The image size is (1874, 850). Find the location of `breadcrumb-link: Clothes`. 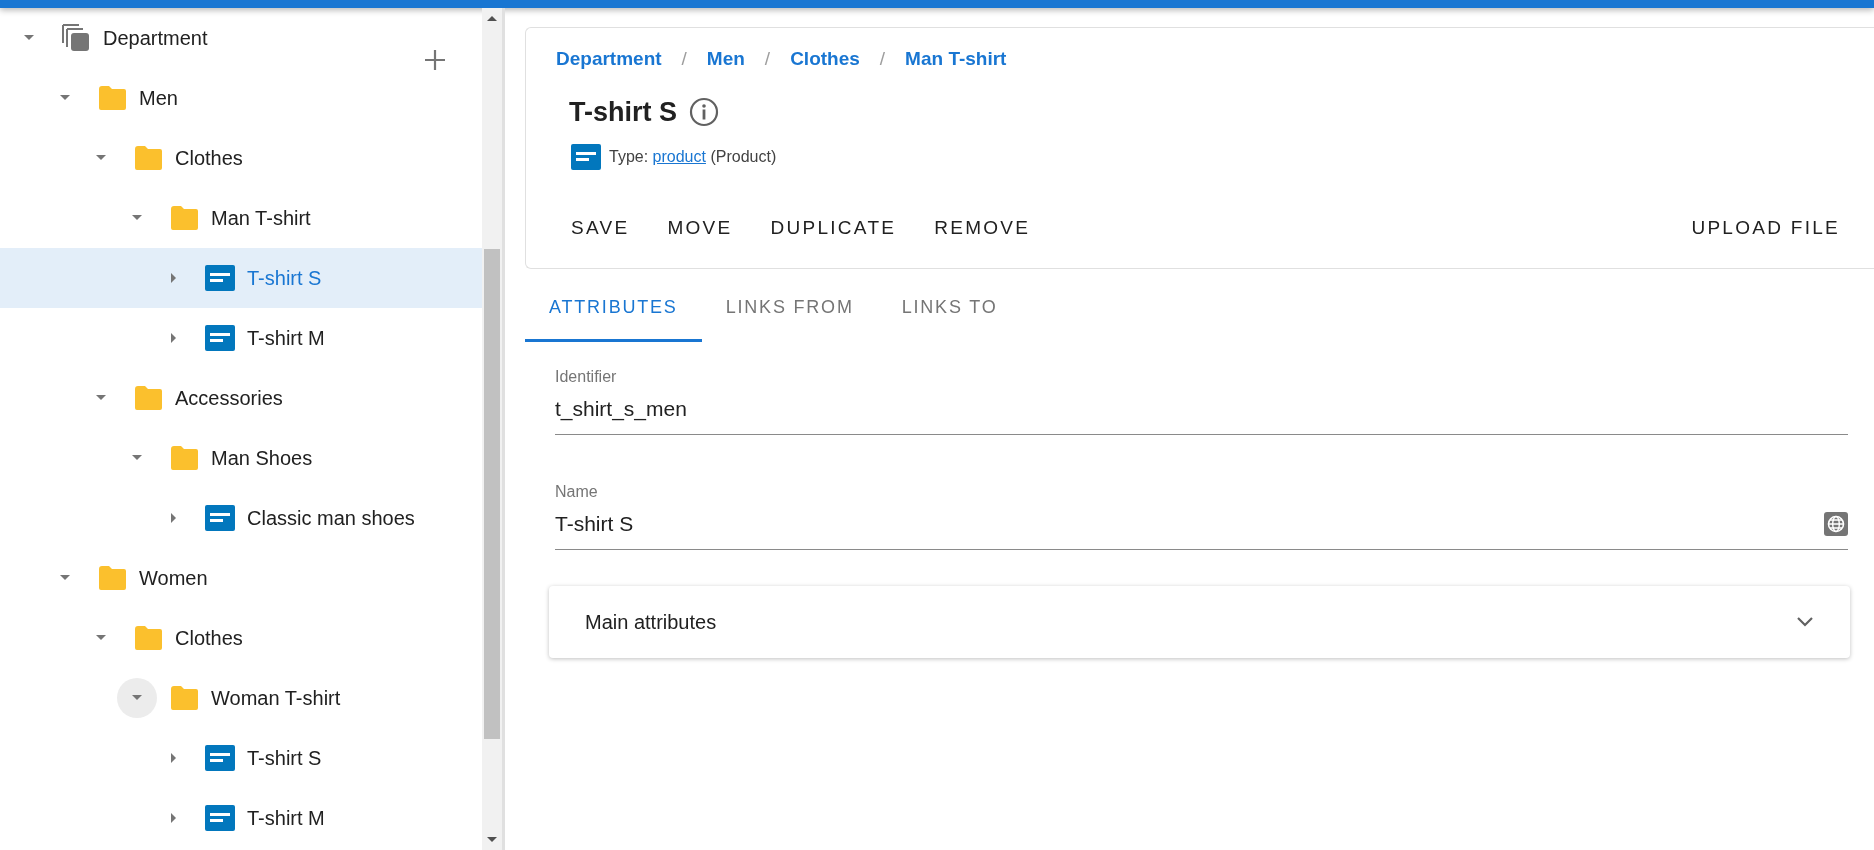

breadcrumb-link: Clothes is located at coordinates (825, 59).